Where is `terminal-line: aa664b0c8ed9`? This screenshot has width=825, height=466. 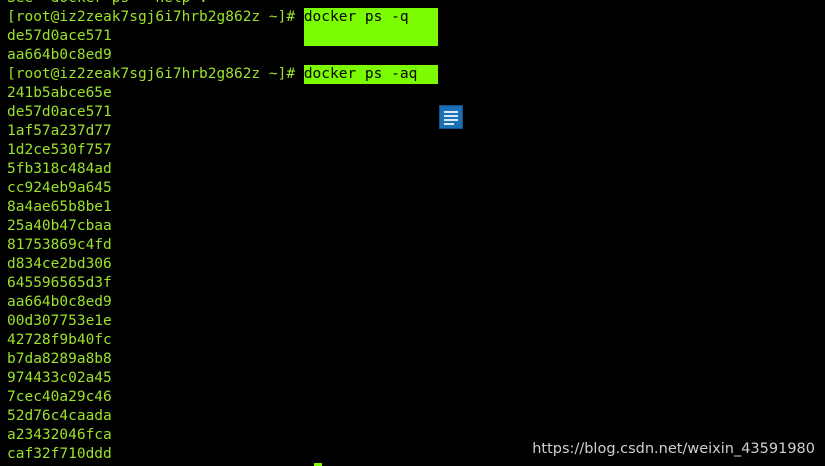
terminal-line: aa664b0c8ed9 is located at coordinates (59, 55).